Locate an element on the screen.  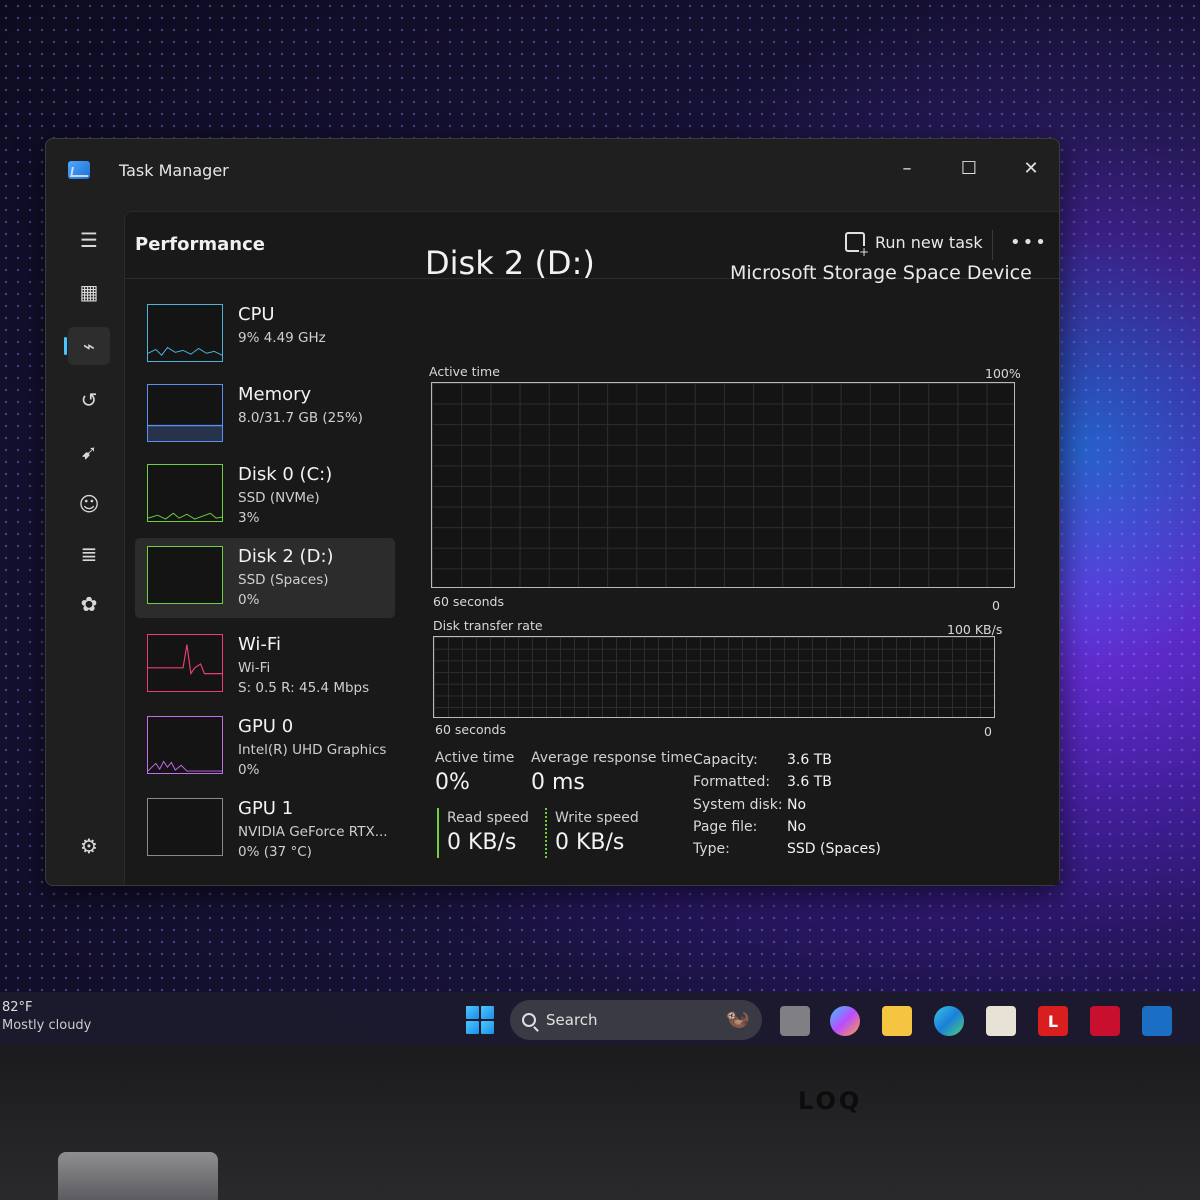
page-file-value: No is located at coordinates (797, 827).